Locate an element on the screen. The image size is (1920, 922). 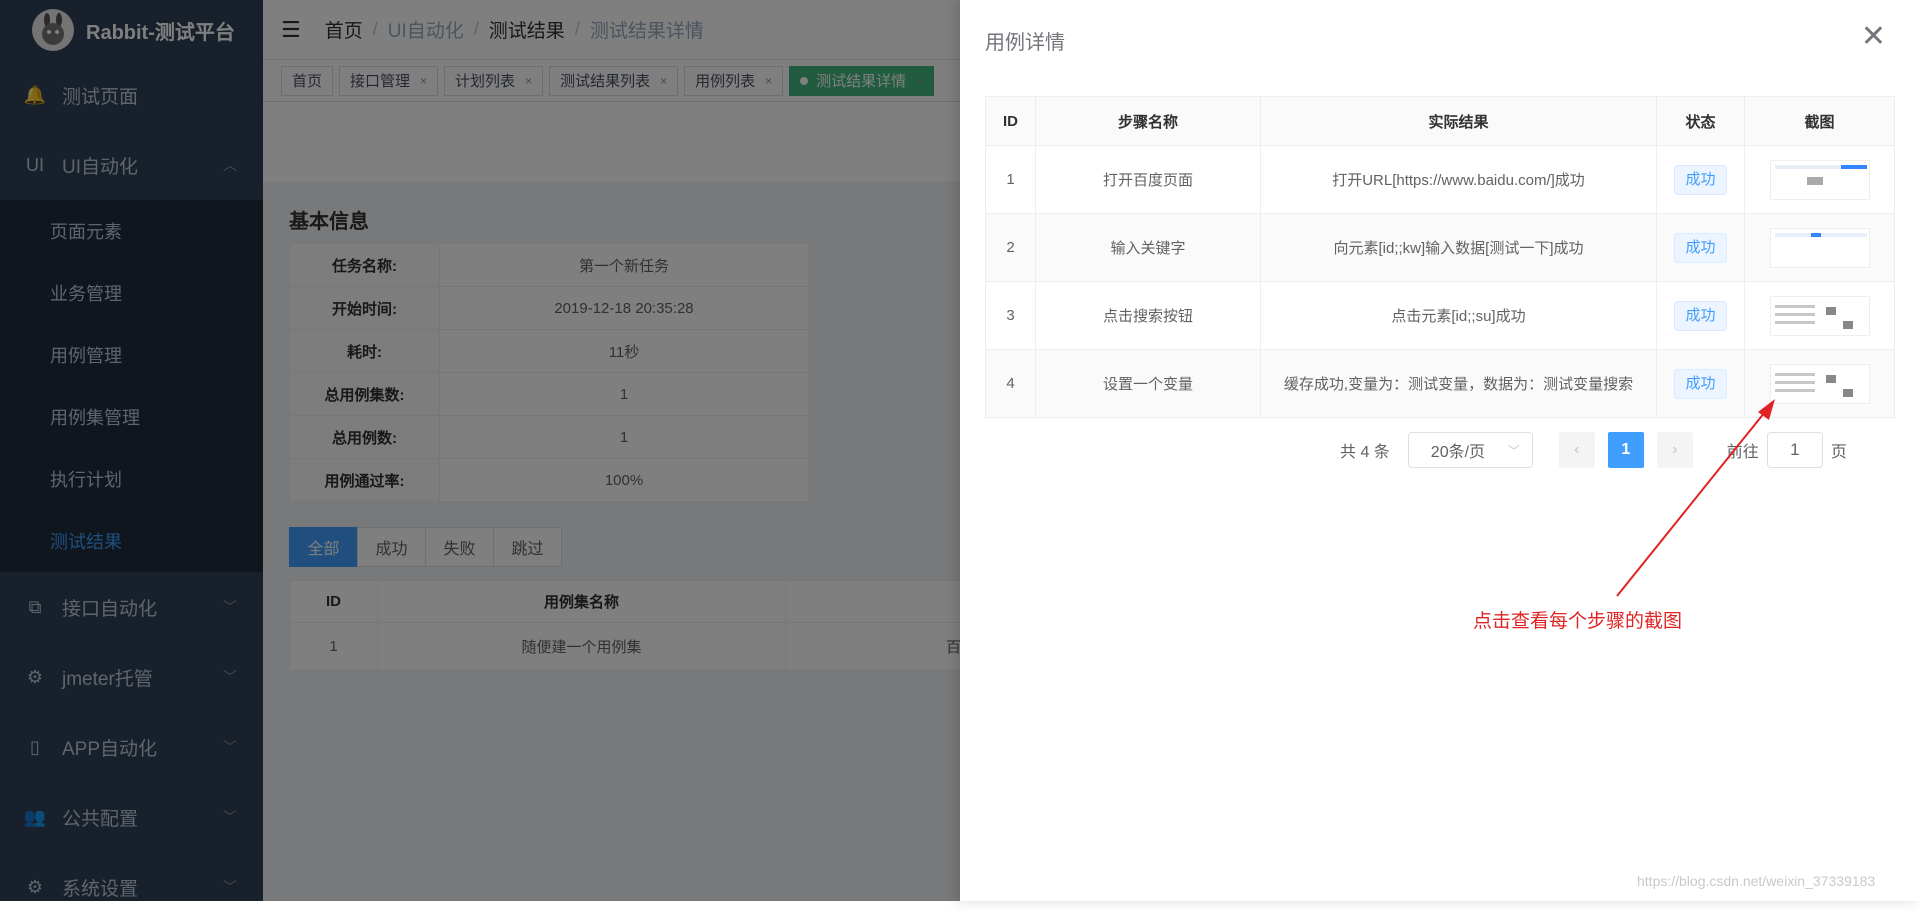
annotation-arrow is located at coordinates (1695, 498).